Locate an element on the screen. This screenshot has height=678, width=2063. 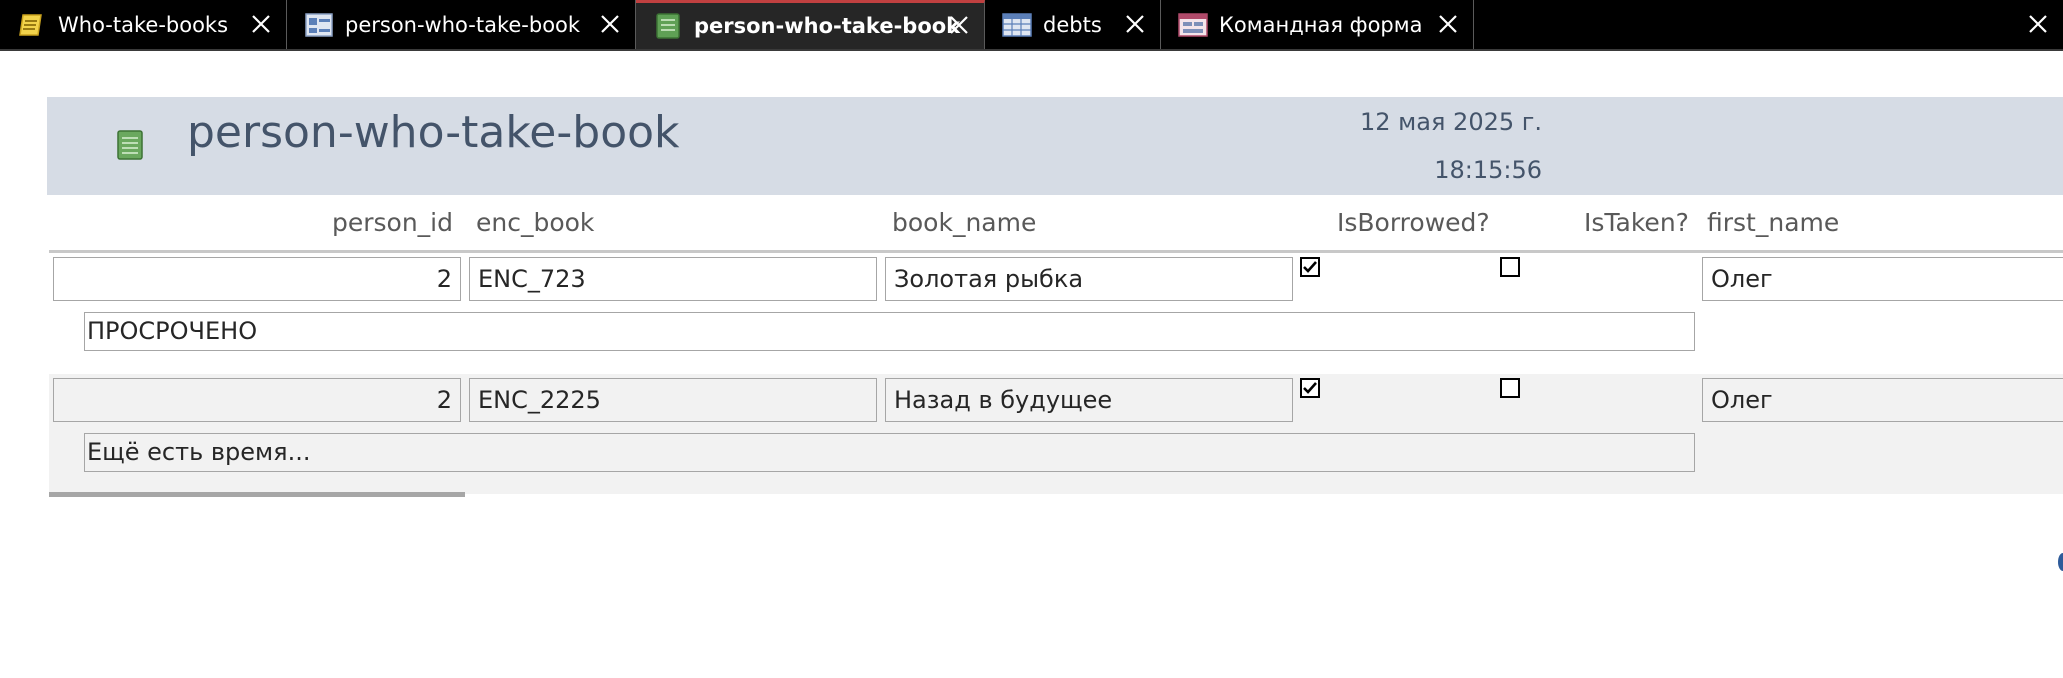
tab-debts: debts is located at coordinates (1073, 24).